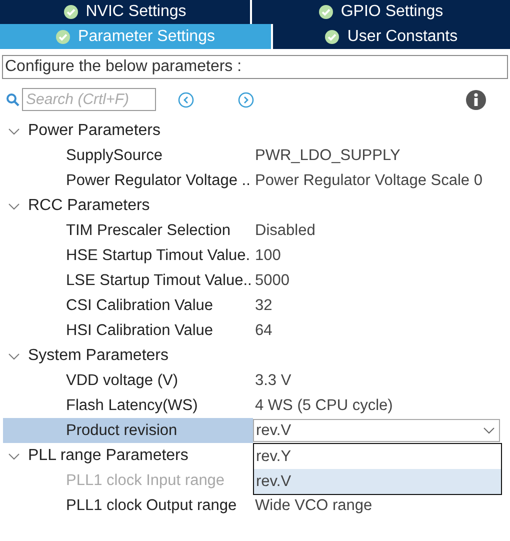 This screenshot has width=510, height=541. What do you see at coordinates (268, 255) in the screenshot?
I see `parameter-value: 100` at bounding box center [268, 255].